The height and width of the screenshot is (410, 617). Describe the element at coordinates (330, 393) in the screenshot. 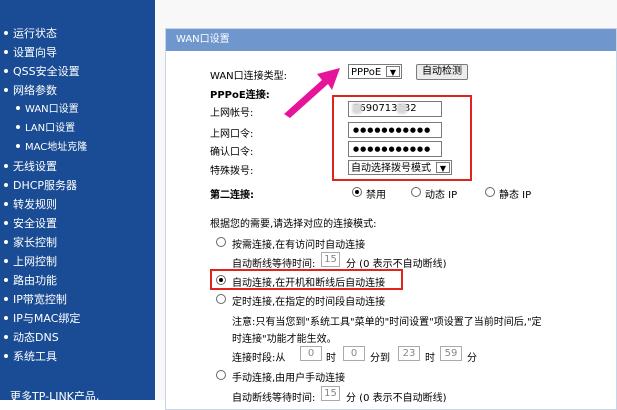

I see `idle2-time-input: 15` at that location.